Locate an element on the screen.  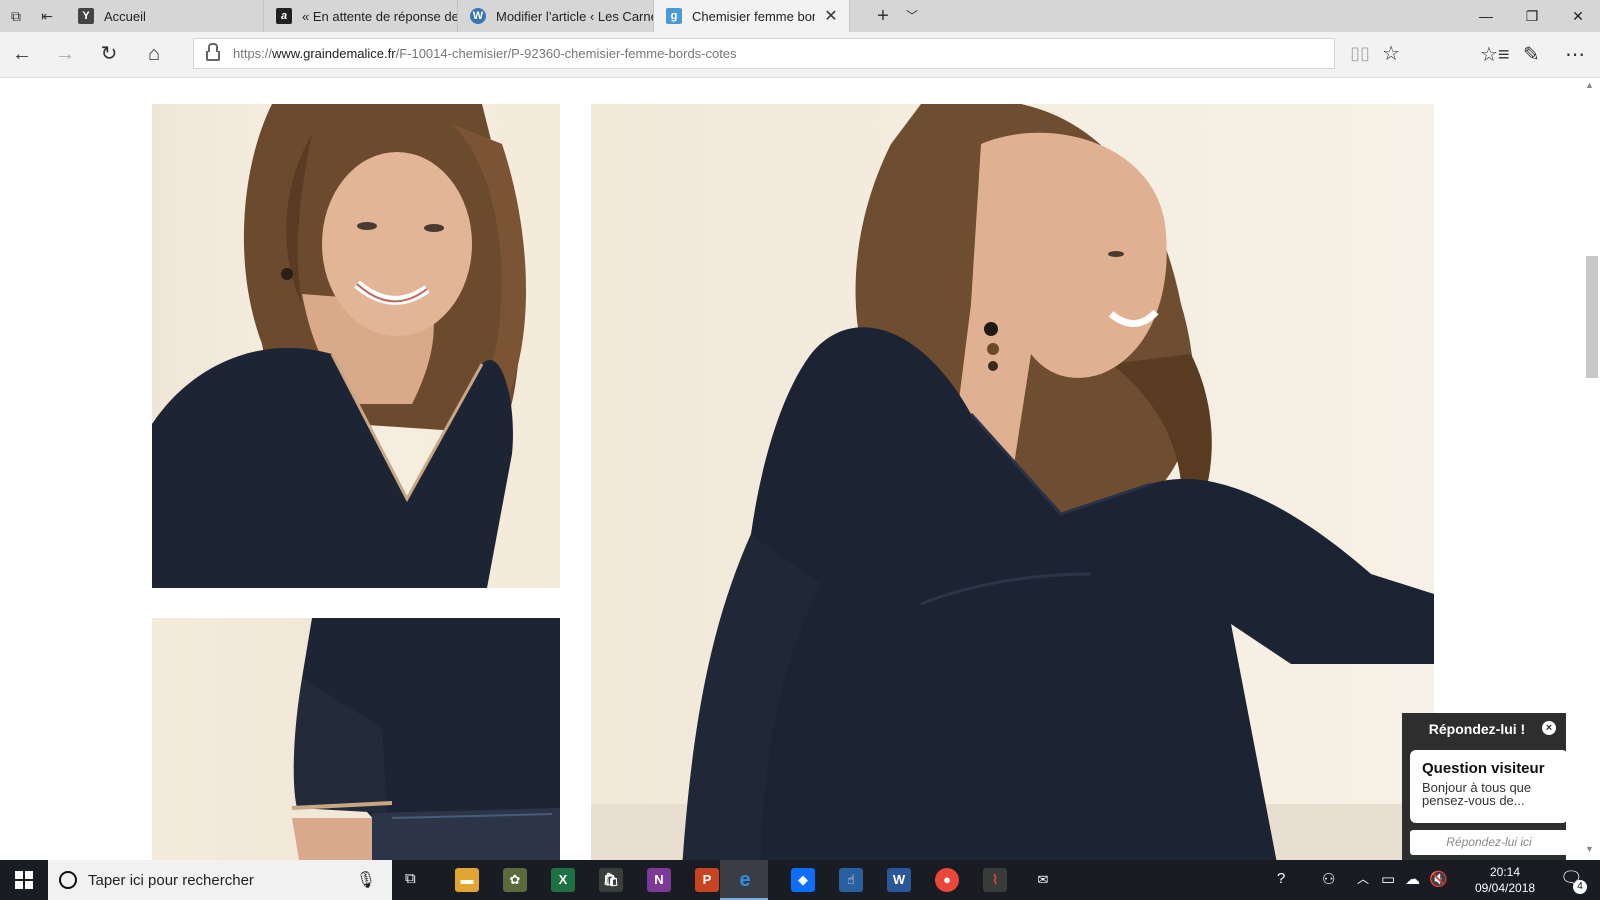
cortana-icon is located at coordinates (68, 880).